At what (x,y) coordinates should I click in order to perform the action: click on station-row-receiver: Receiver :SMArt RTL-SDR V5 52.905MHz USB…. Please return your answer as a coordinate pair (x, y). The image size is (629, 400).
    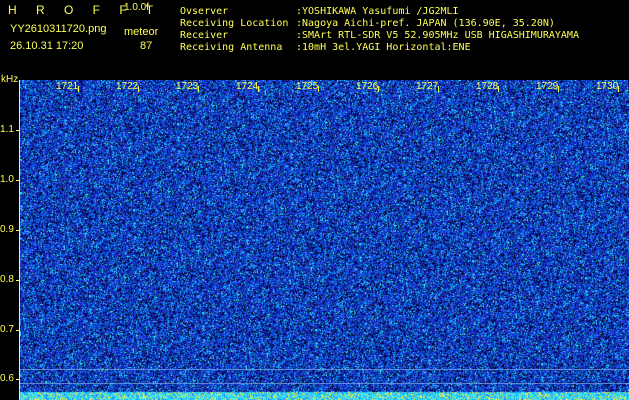
    Looking at the image, I should click on (379, 36).